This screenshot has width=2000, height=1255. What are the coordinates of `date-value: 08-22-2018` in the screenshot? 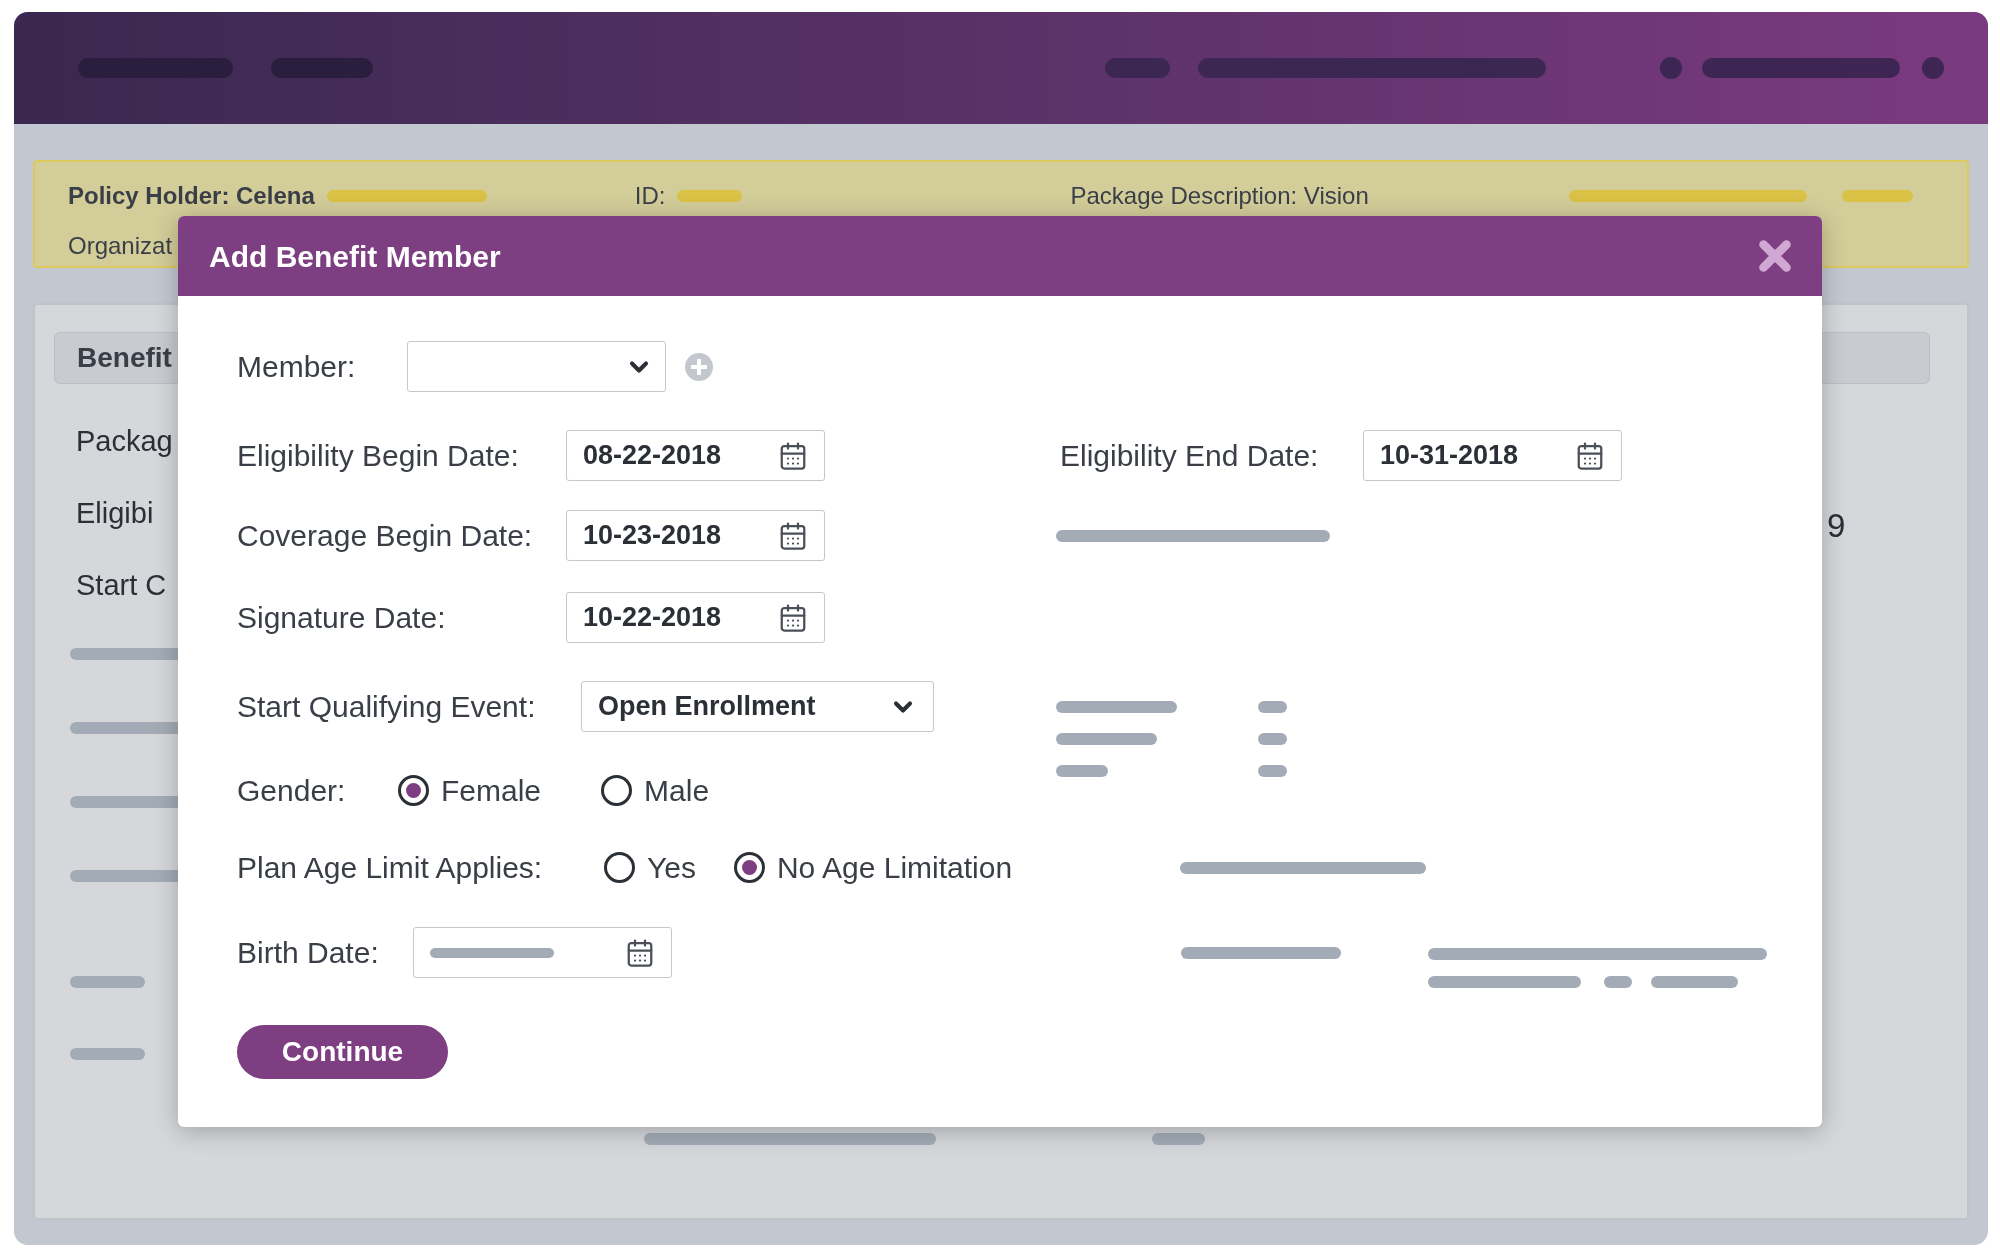 It's located at (652, 456).